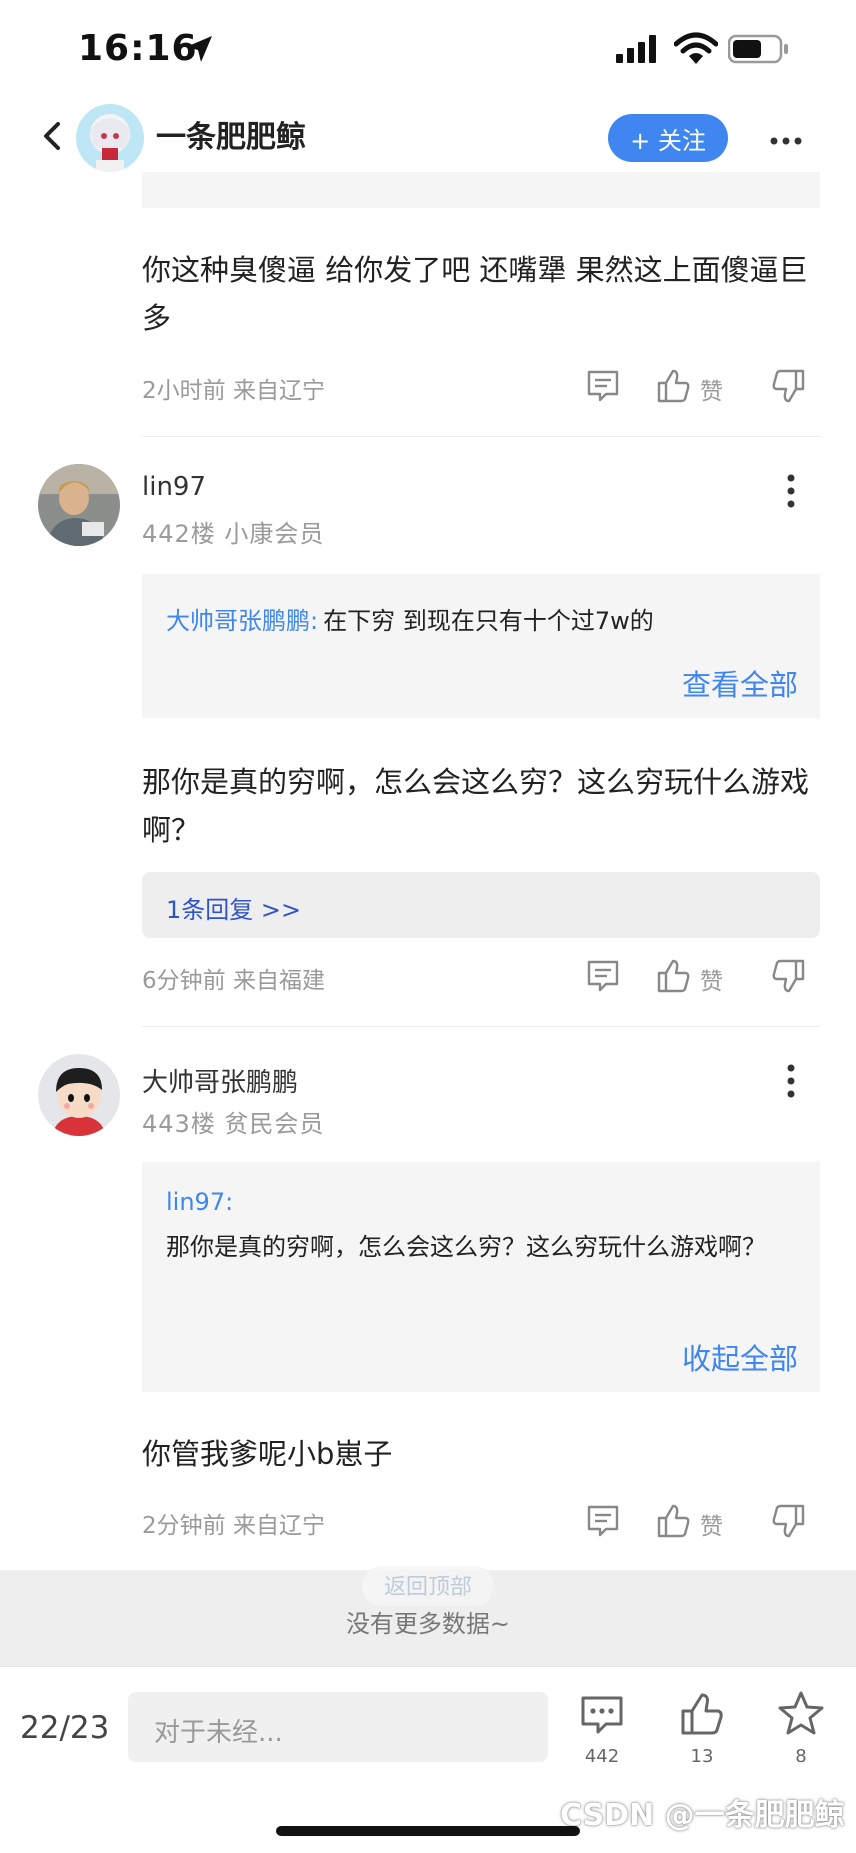  What do you see at coordinates (428, 1586) in the screenshot?
I see `back-to-top-button: 返回顶部` at bounding box center [428, 1586].